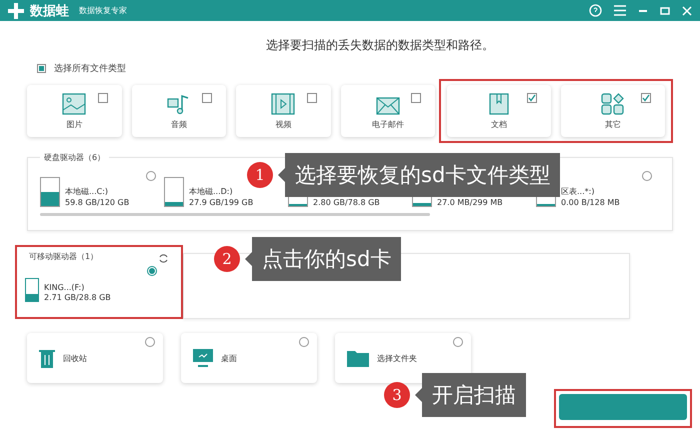 The height and width of the screenshot is (429, 700). I want to click on app-subtitle: 数据恢复专家, so click(103, 10).